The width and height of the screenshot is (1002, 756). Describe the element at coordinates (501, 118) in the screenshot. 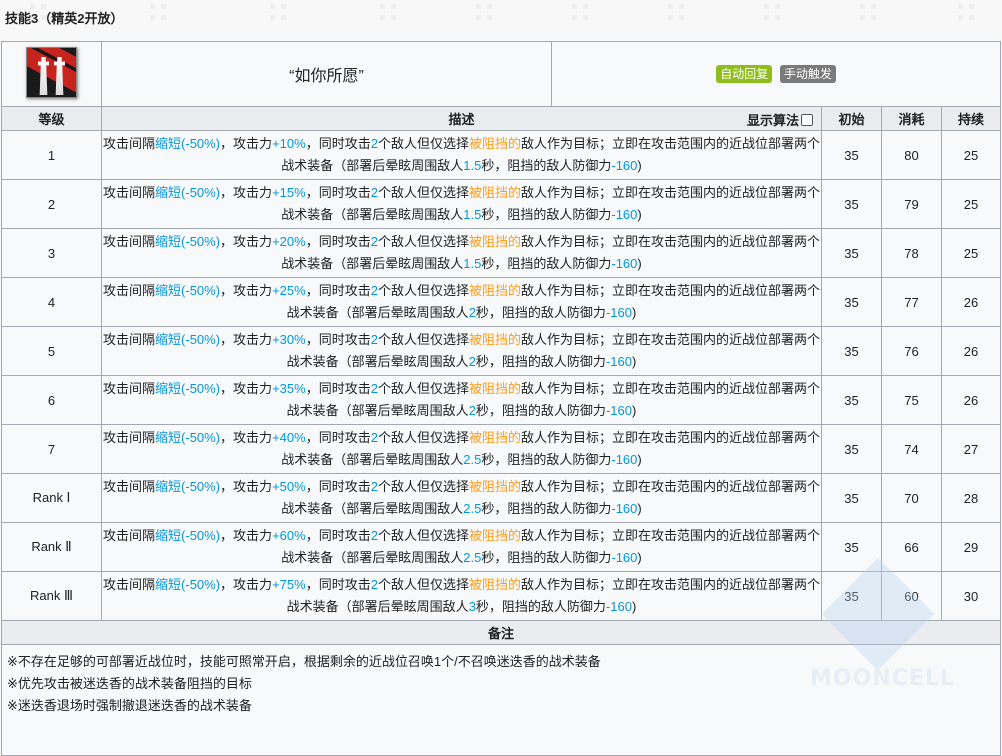

I see `column-header-row: 等级 描述 显示算法 初始 消耗 持续` at that location.